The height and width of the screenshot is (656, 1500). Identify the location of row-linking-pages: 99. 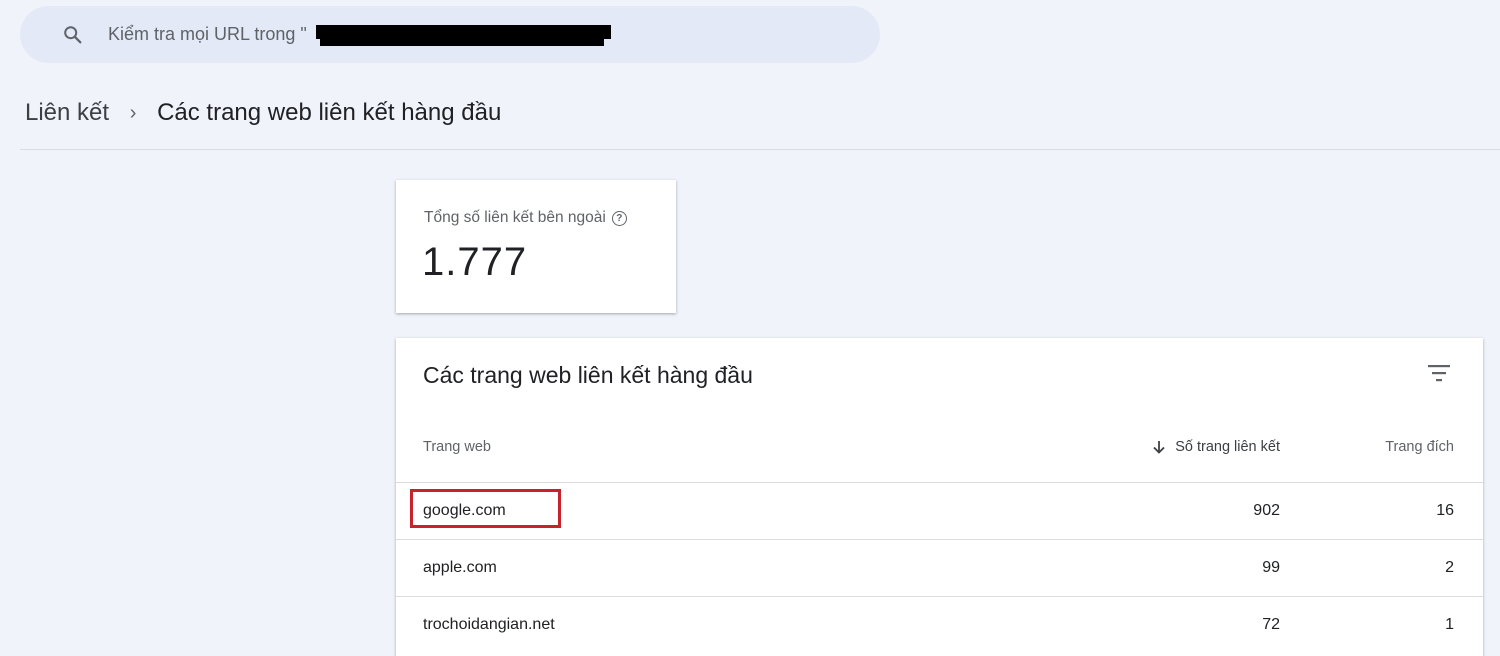
(1271, 567).